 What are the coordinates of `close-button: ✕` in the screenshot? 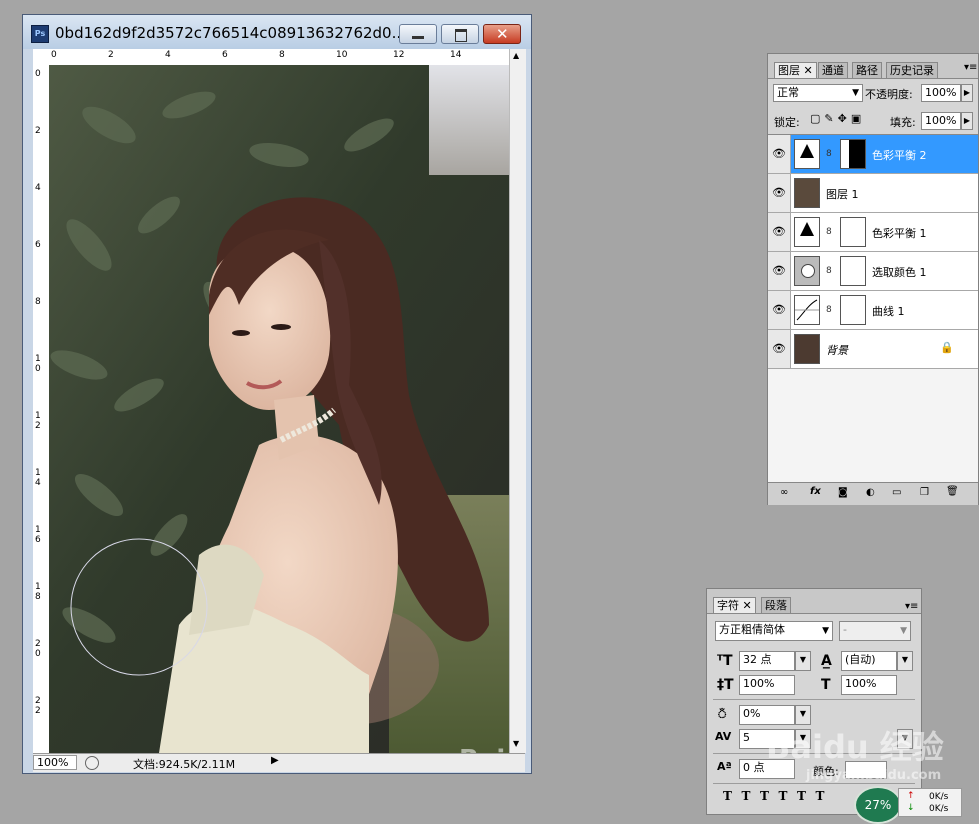 It's located at (502, 34).